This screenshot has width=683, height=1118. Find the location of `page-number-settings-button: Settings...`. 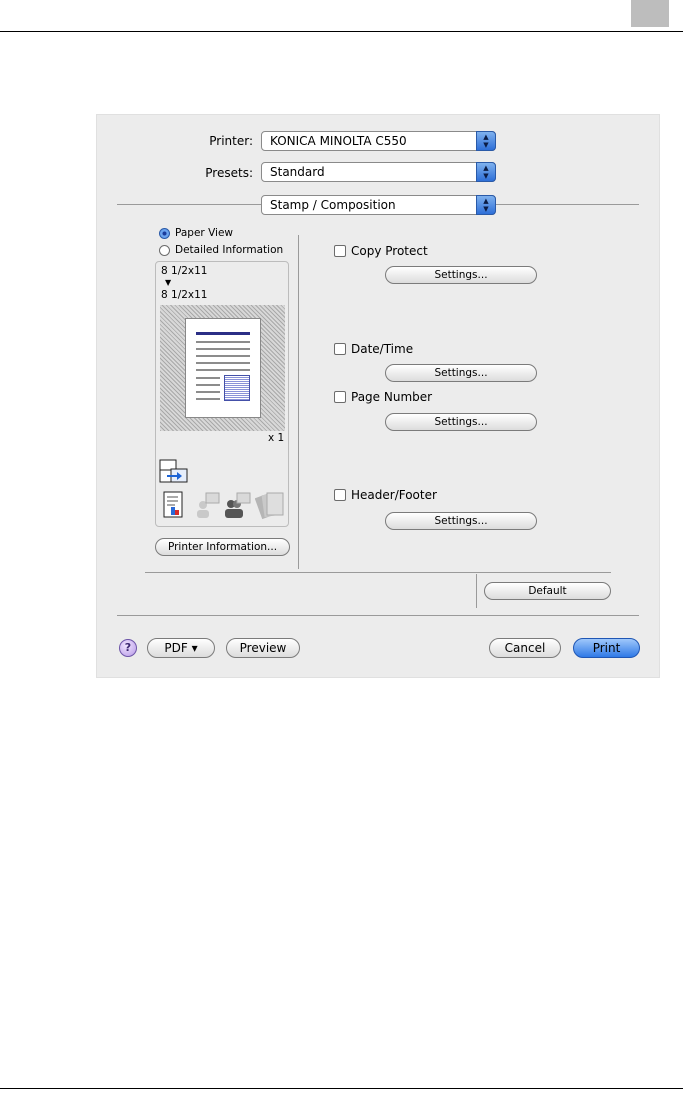

page-number-settings-button: Settings... is located at coordinates (461, 422).